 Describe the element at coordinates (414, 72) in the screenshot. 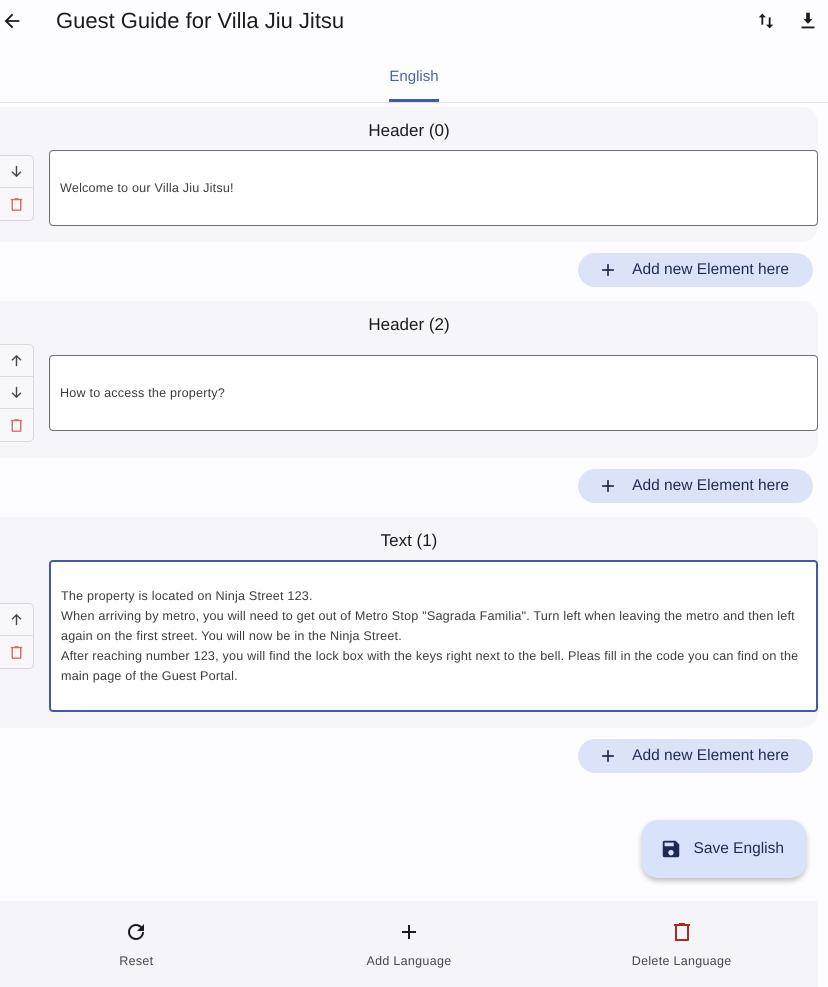

I see `language-tab: English` at that location.